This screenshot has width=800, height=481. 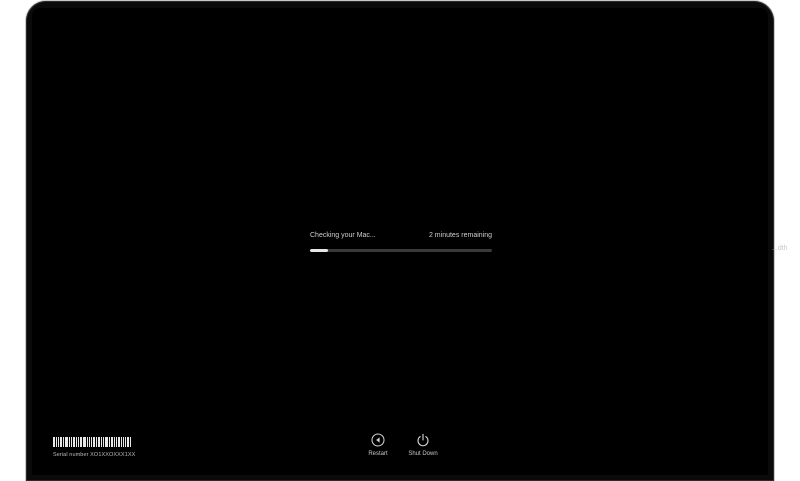 I want to click on watermark-text: ...dth, so click(x=780, y=248).